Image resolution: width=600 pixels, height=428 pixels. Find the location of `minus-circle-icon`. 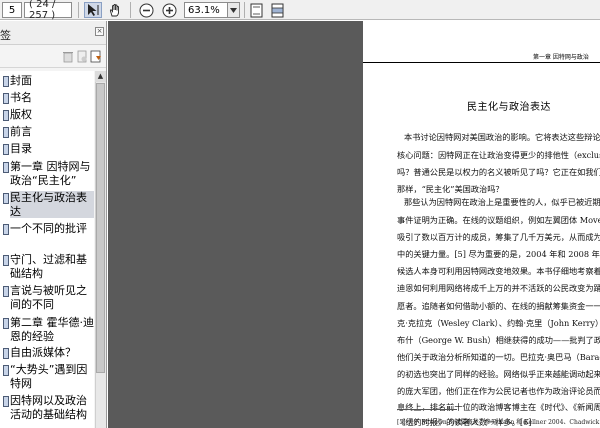

minus-circle-icon is located at coordinates (146, 10).